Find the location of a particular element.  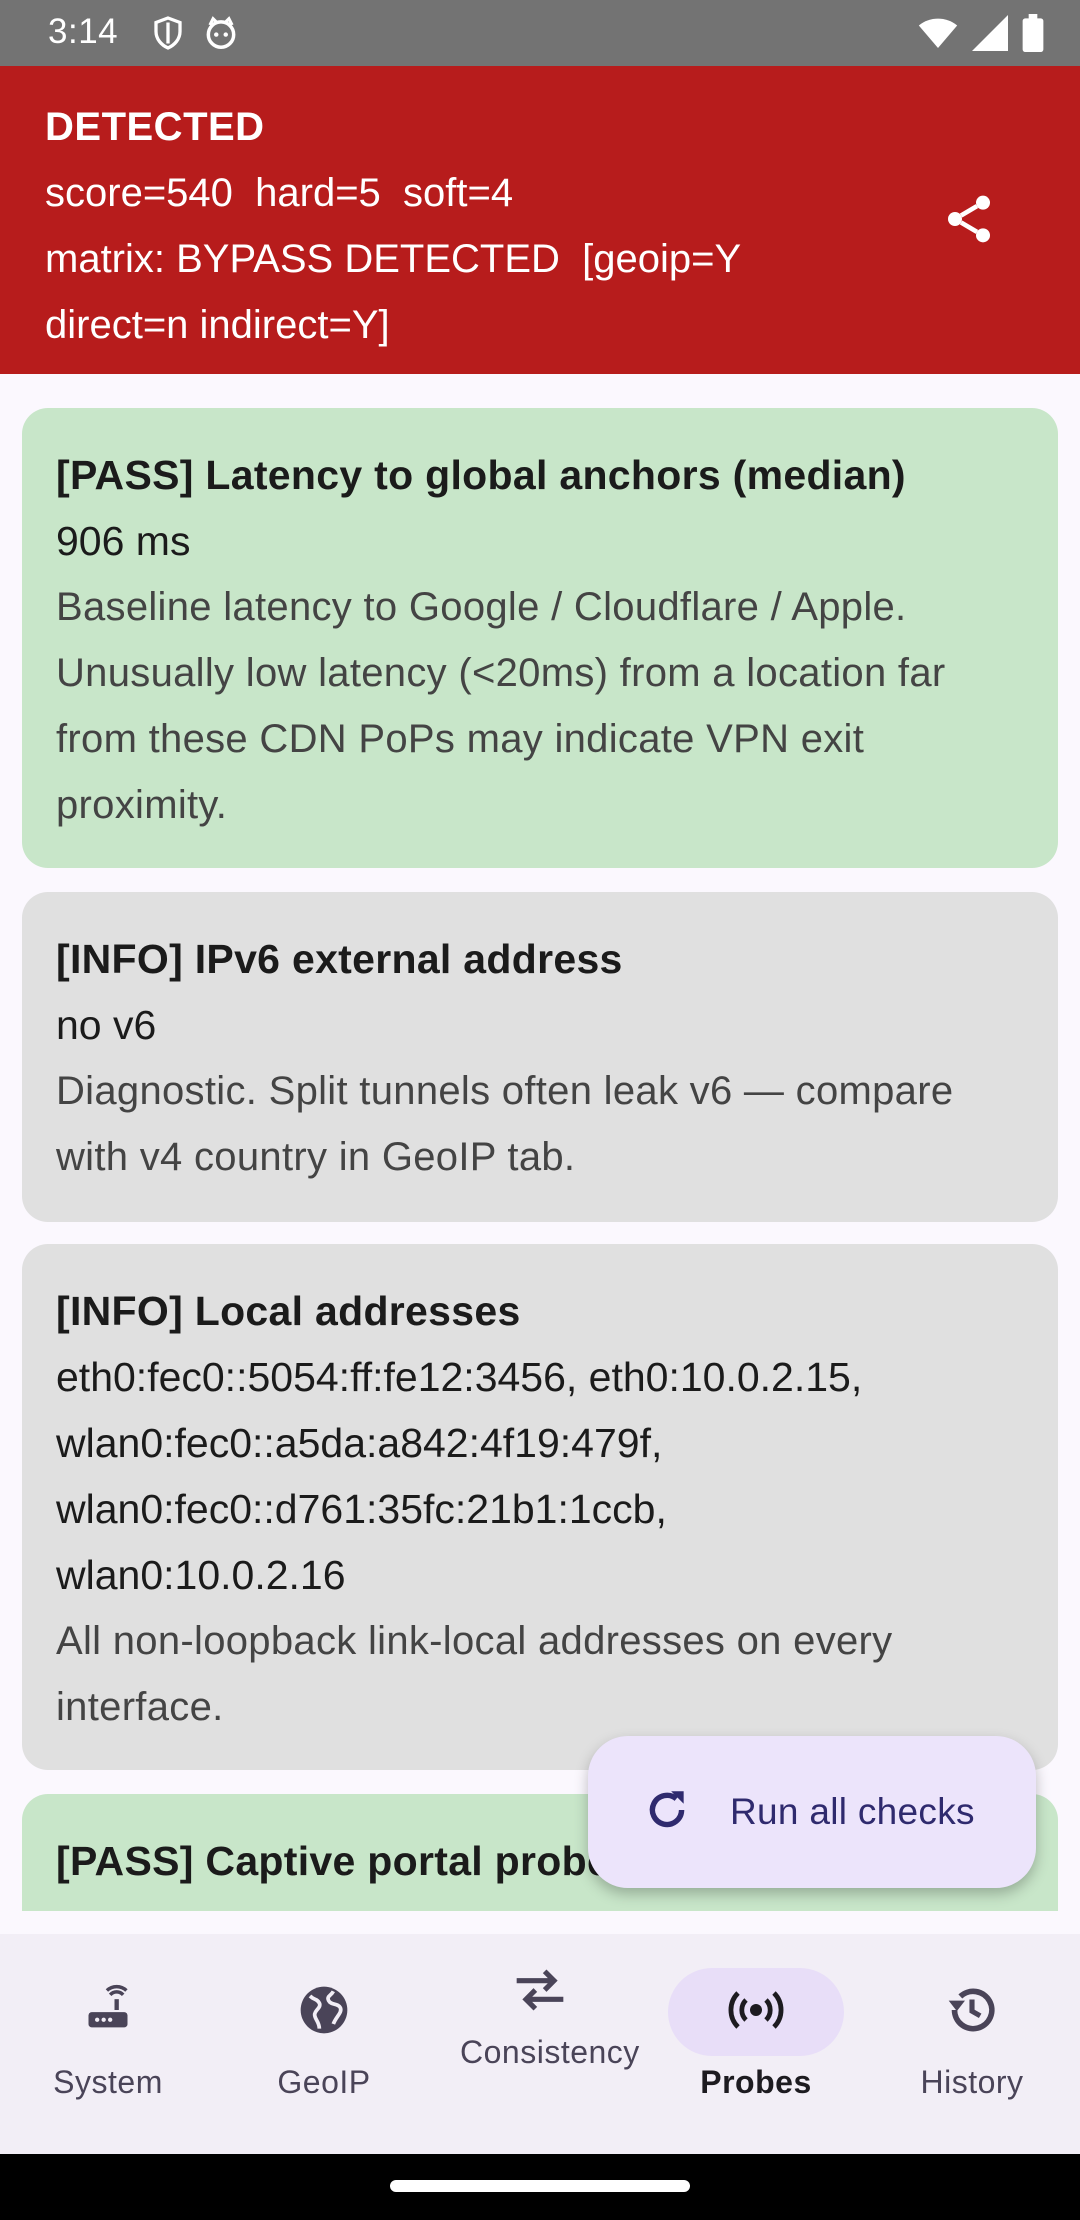

share-button is located at coordinates (969, 221).